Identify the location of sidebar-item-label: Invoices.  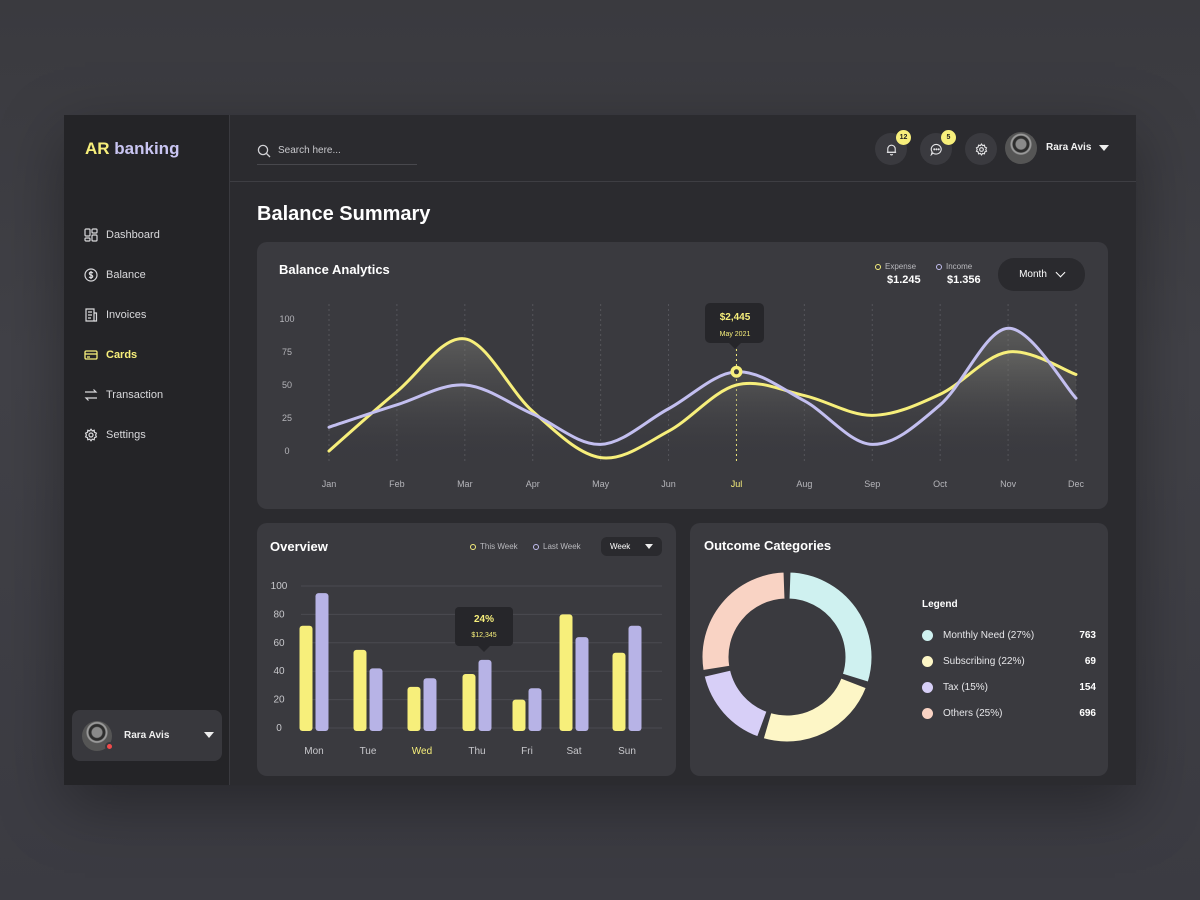
(126, 315).